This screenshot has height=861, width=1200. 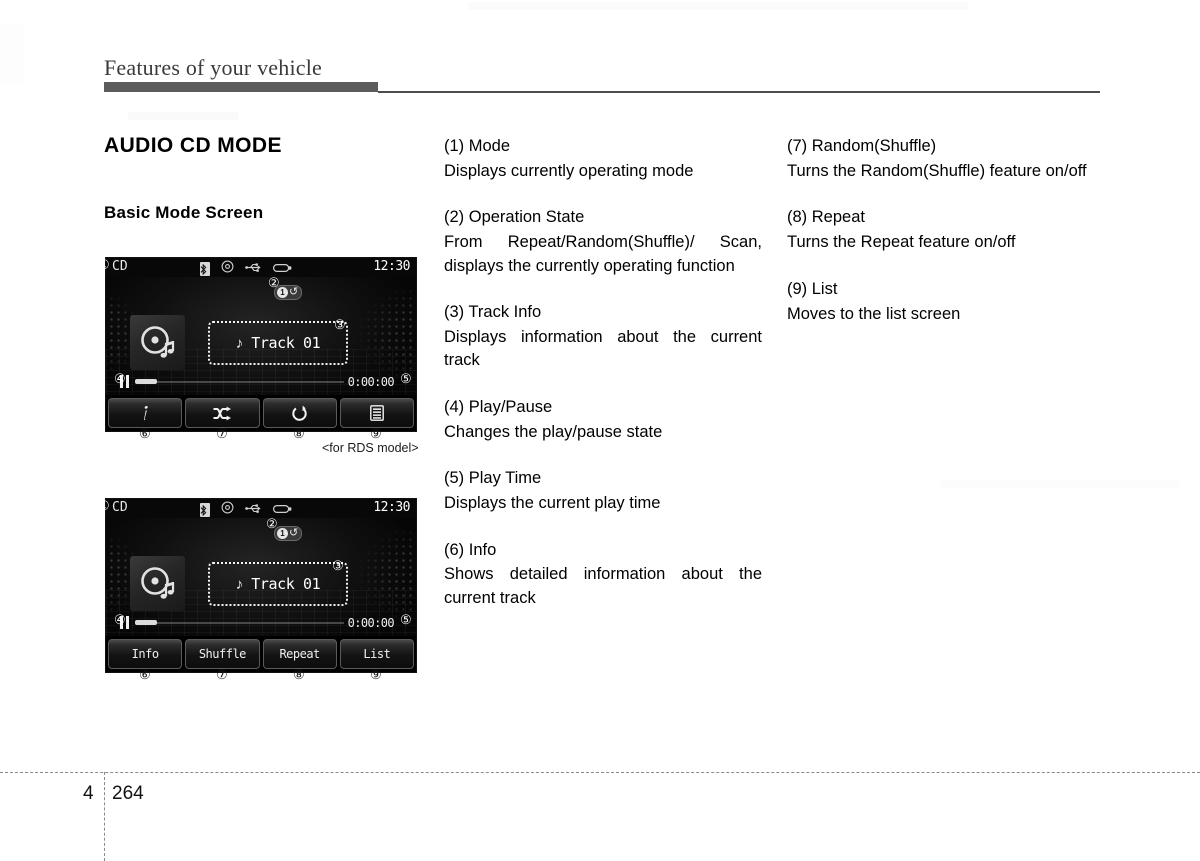 I want to click on item-label-9: (9) List, so click(x=812, y=288).